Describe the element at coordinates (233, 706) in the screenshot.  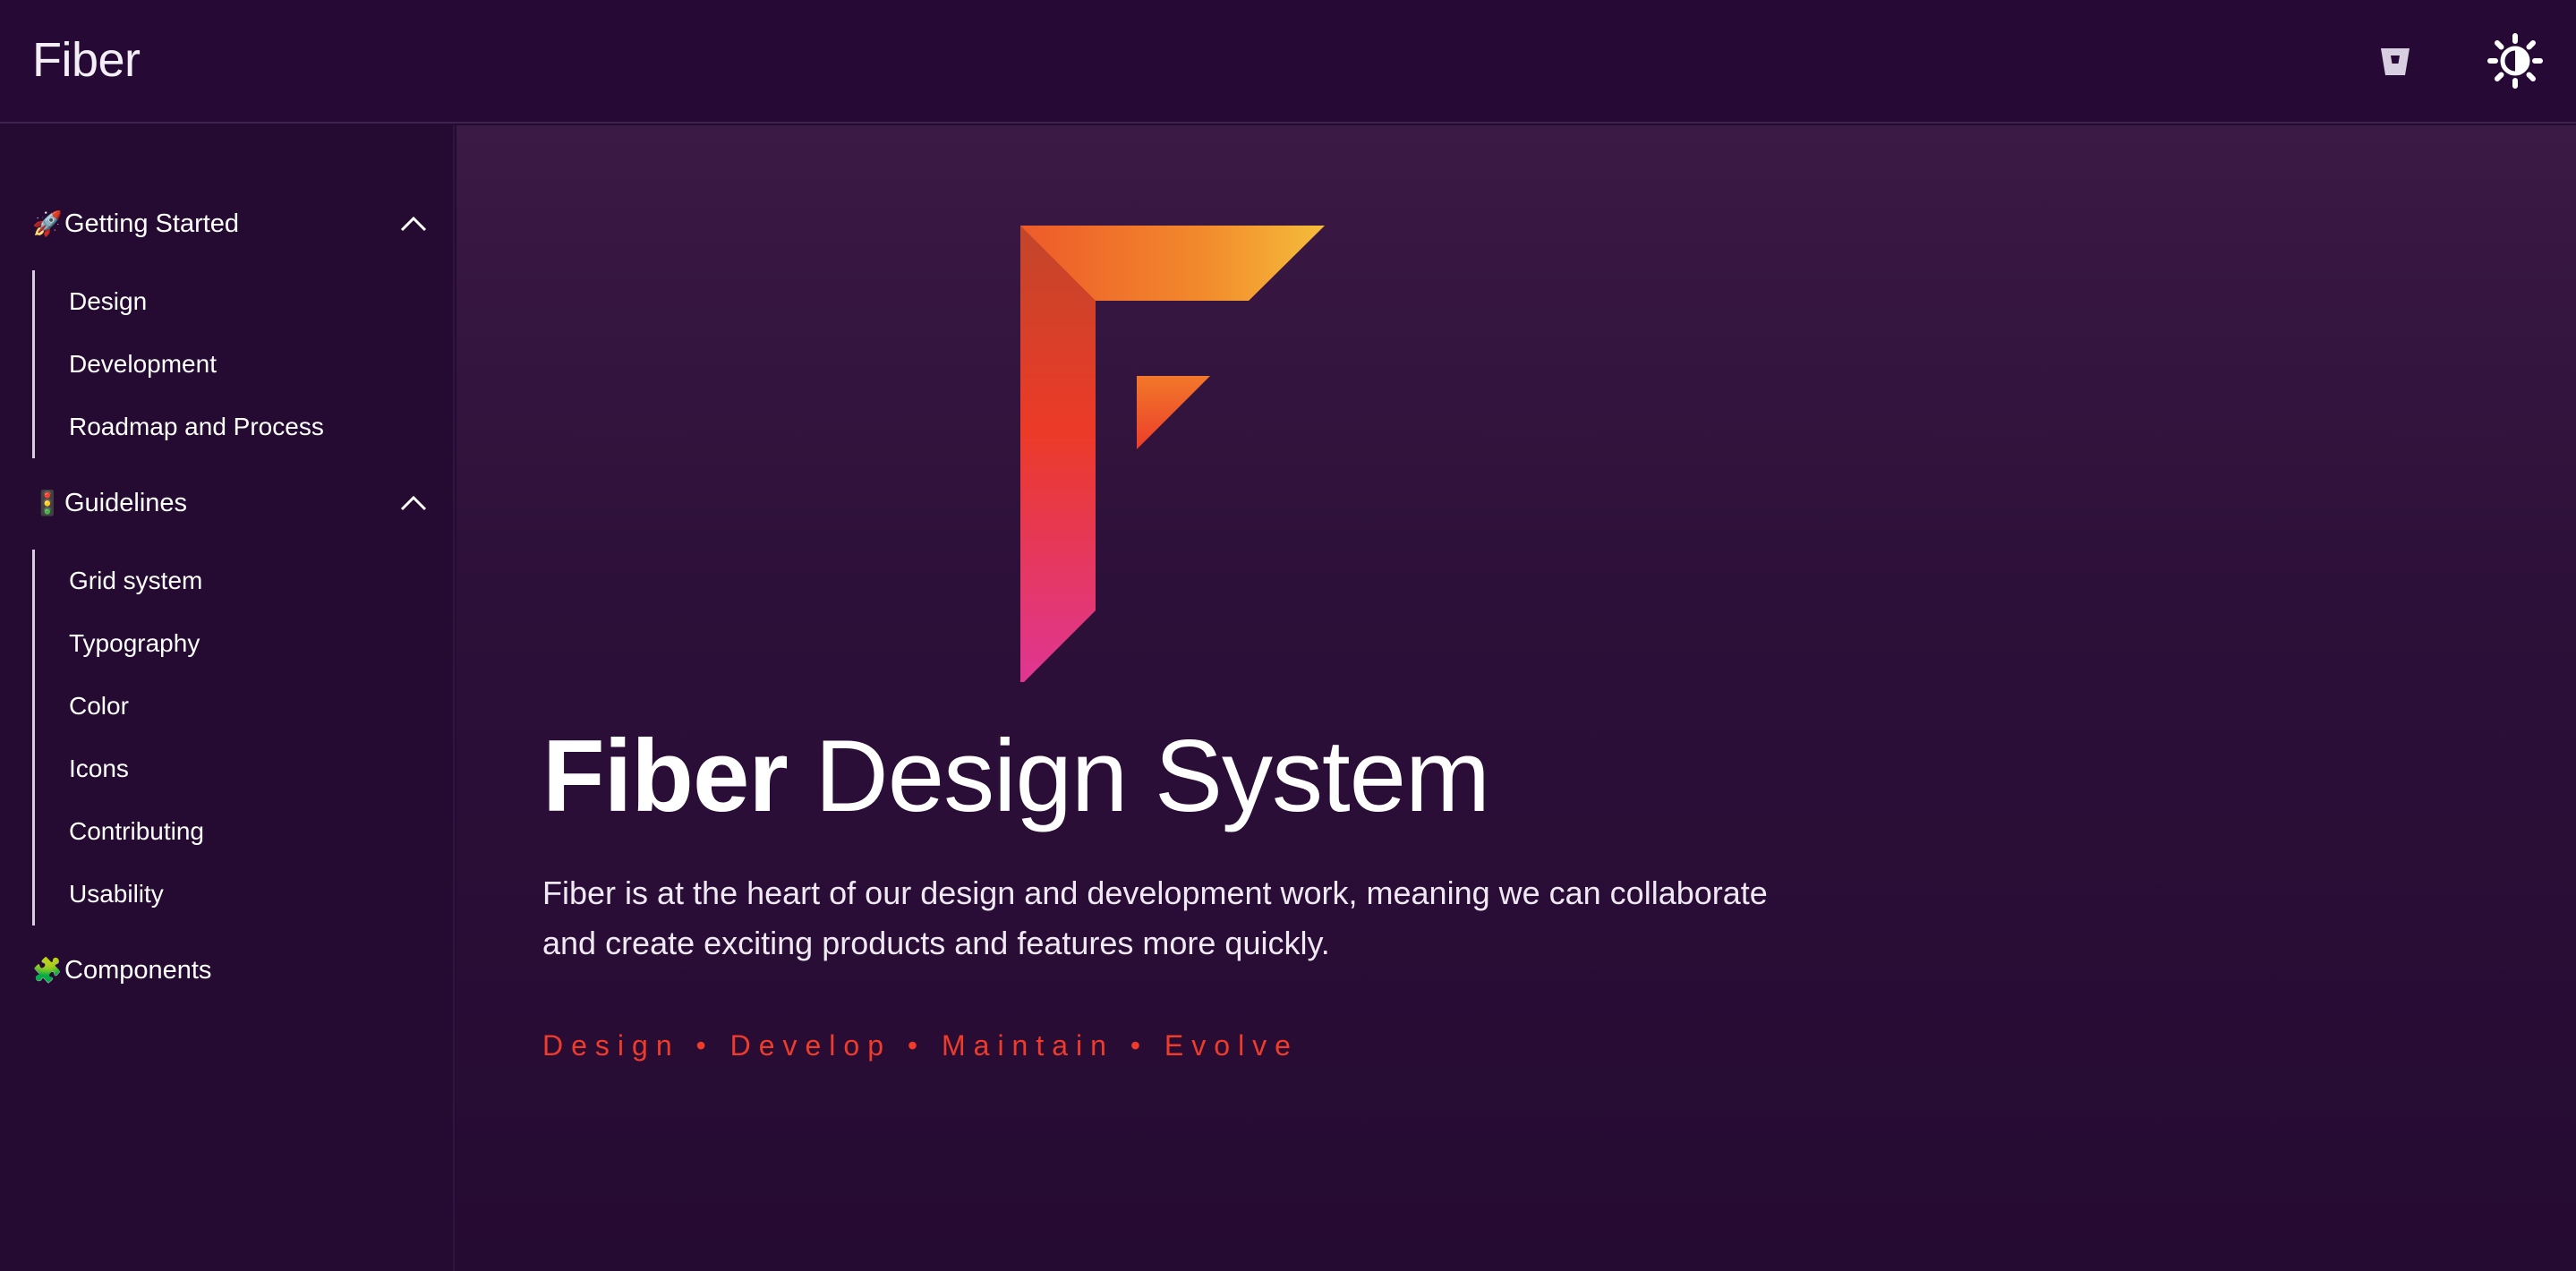
I see `sidebar-item-color: Color` at that location.